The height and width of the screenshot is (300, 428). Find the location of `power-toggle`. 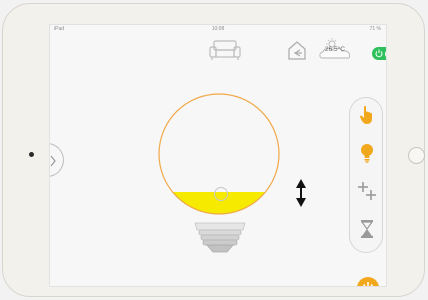

power-toggle is located at coordinates (379, 53).